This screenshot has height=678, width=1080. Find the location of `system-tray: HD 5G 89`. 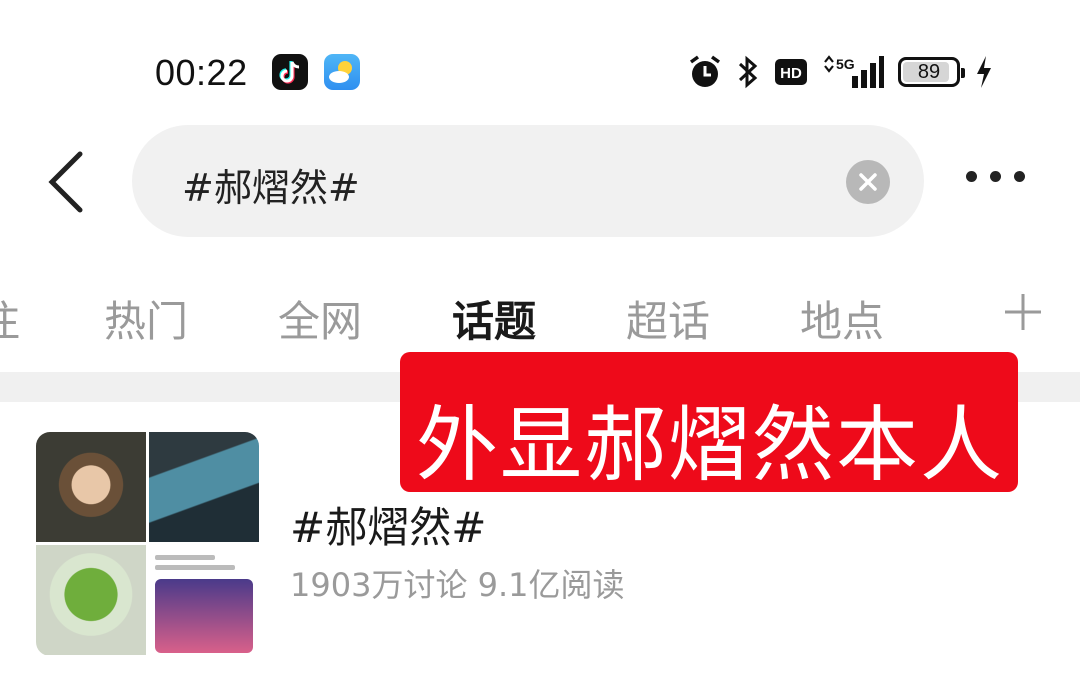

system-tray: HD 5G 89 is located at coordinates (841, 72).